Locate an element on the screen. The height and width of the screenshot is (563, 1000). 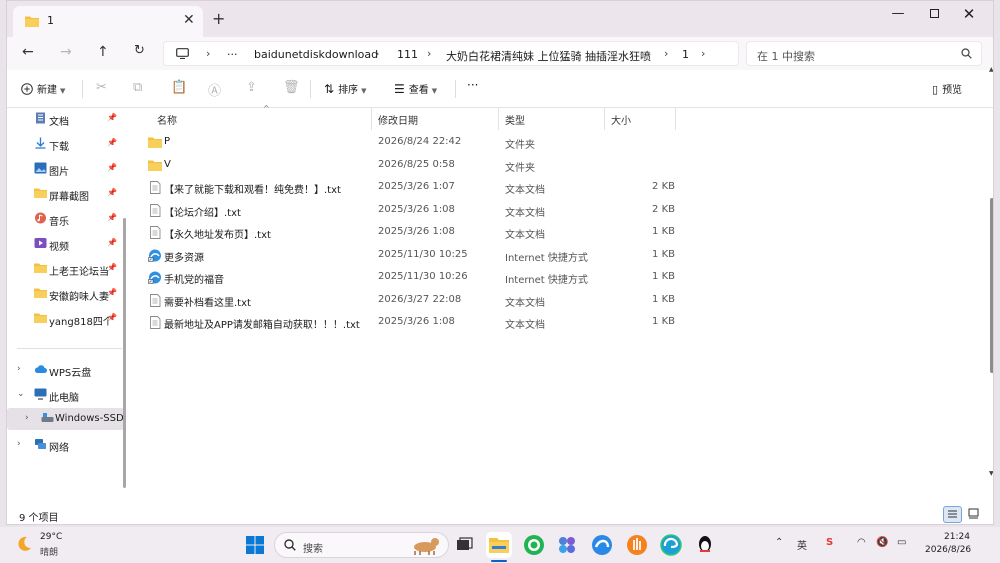
breadcrumb-item: 111 is located at coordinates (407, 54).